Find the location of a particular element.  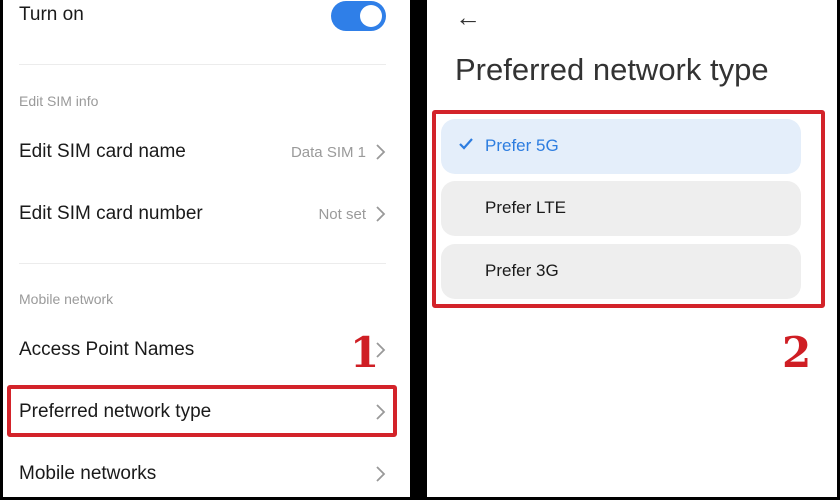

highlight-box-preferred-network-type is located at coordinates (202, 411).